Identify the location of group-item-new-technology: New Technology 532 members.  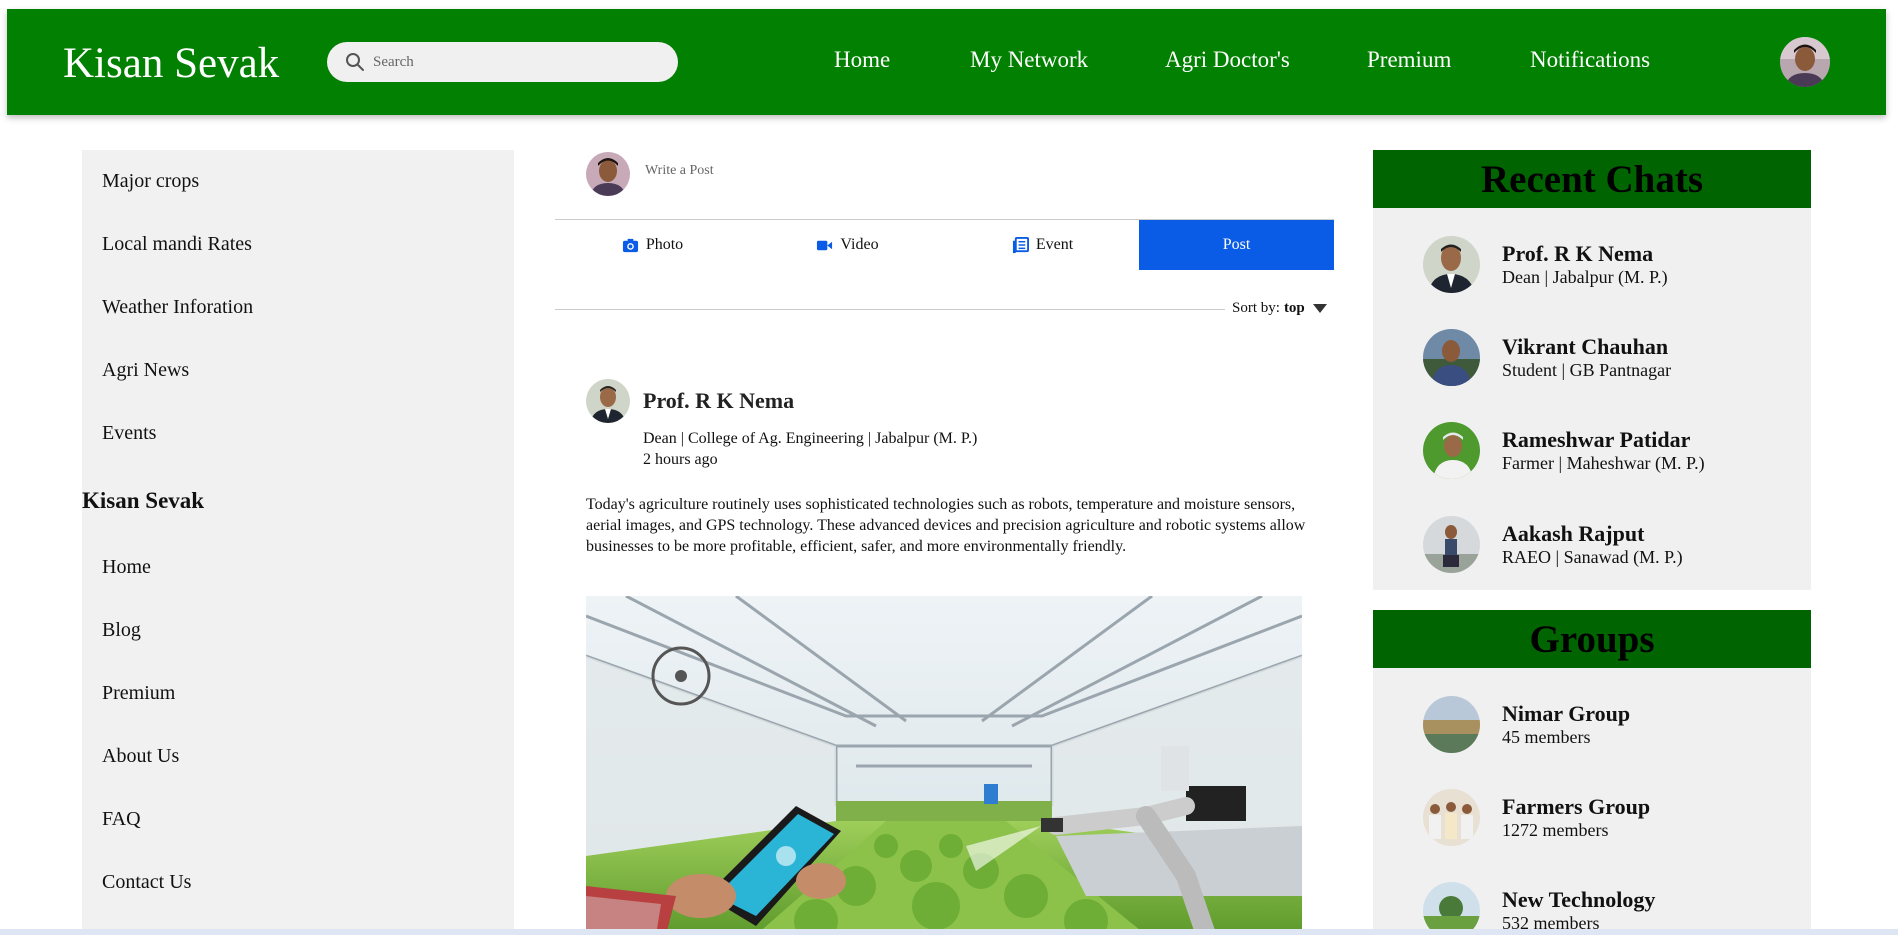
(1539, 907).